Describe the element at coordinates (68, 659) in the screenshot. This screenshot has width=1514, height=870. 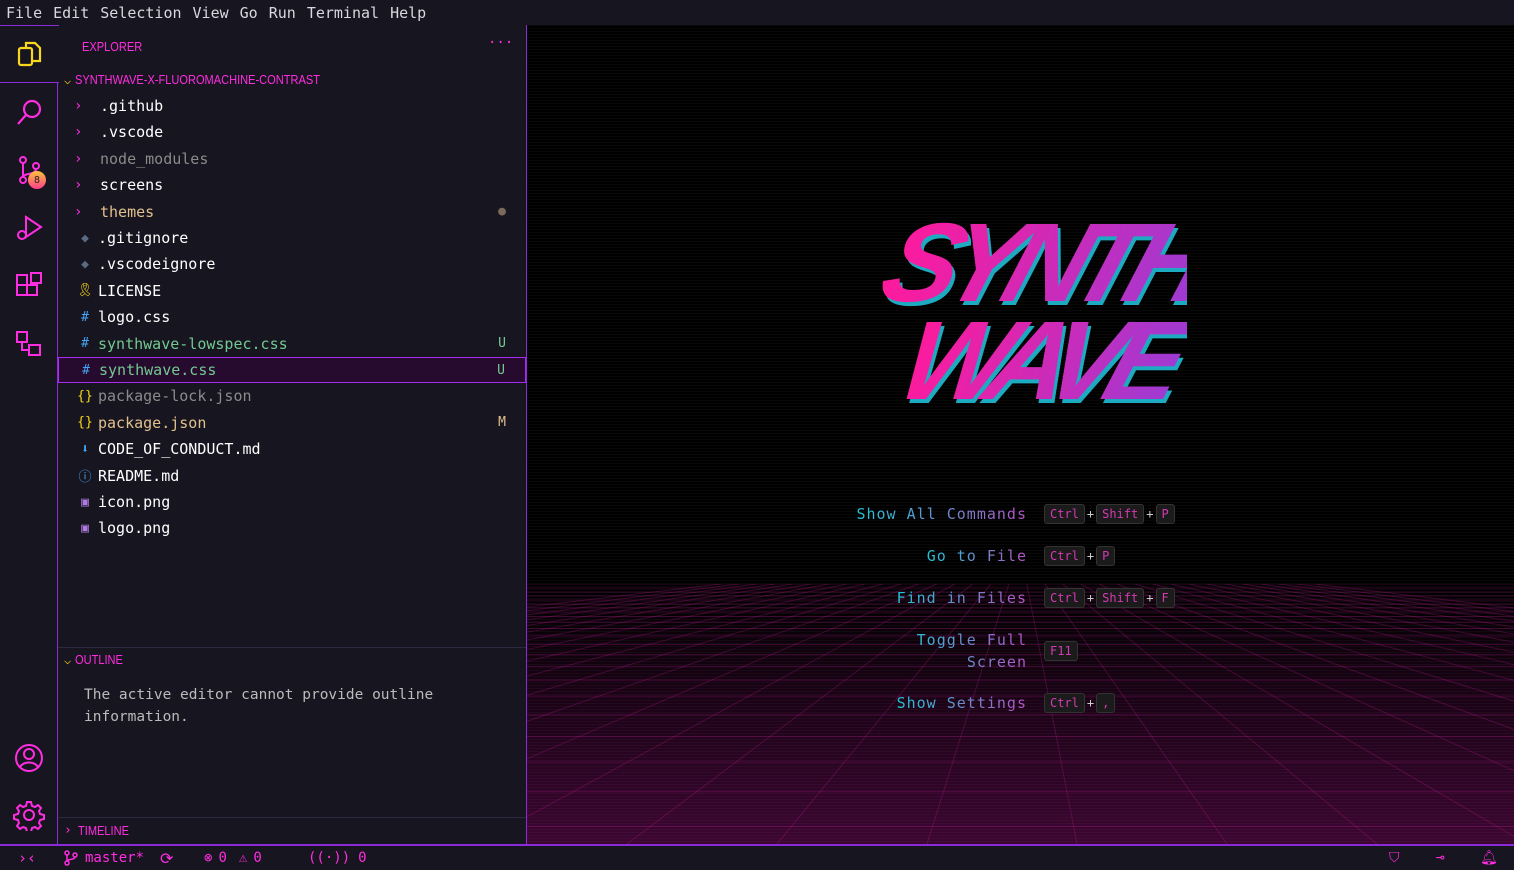
I see `chevron-down-icon: ⌵` at that location.